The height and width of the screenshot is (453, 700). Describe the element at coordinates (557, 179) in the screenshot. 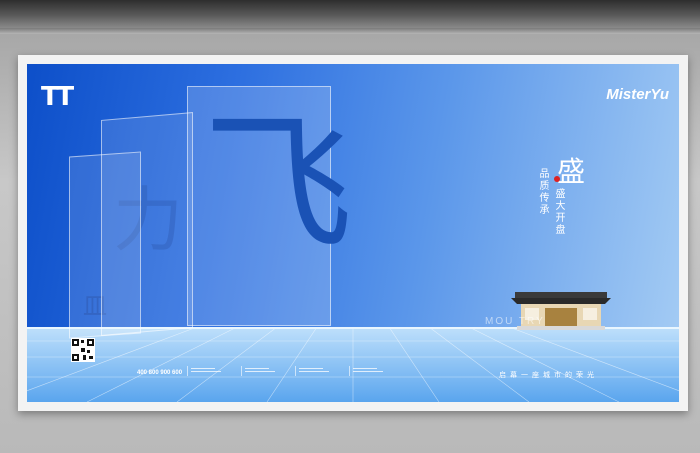

I see `red-seal-dot` at that location.